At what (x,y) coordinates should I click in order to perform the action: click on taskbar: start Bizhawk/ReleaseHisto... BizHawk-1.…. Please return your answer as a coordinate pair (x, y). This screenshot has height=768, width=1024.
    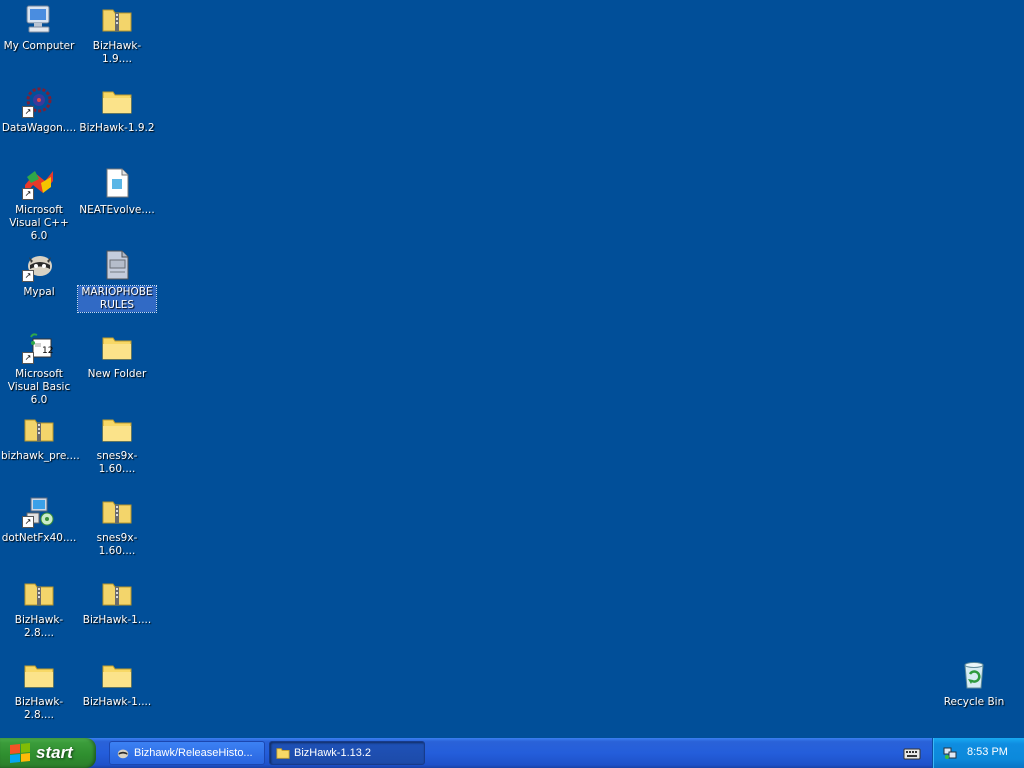
    Looking at the image, I should click on (512, 753).